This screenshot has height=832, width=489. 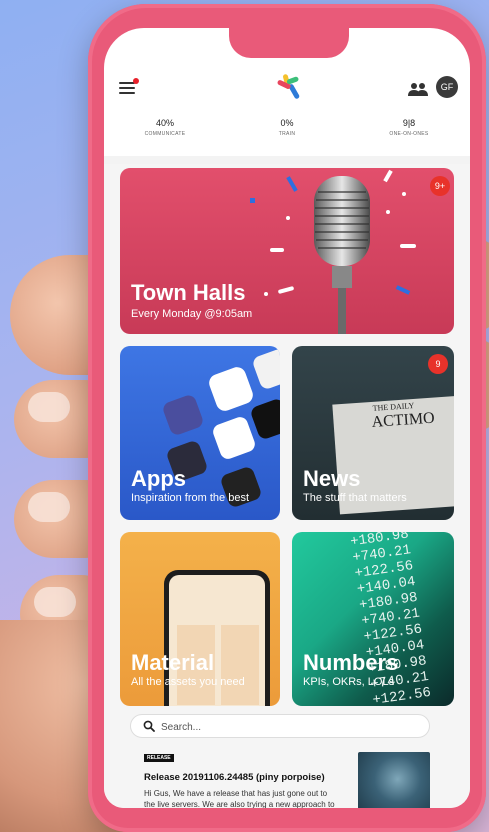 I want to click on mockup-tile, so click(x=240, y=665).